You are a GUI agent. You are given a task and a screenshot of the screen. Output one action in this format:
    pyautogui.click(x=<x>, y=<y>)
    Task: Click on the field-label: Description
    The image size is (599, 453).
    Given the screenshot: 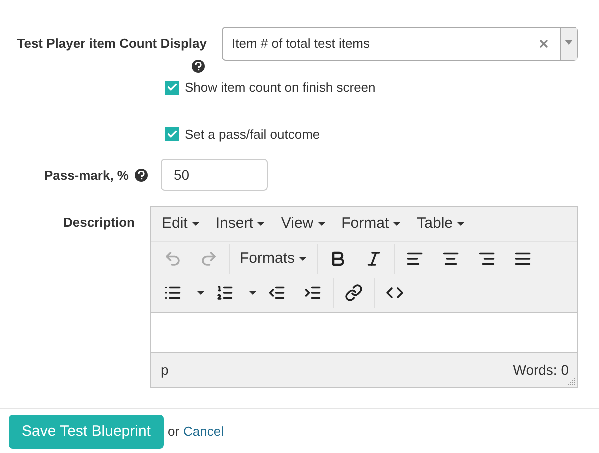 What is the action you would take?
    pyautogui.click(x=99, y=223)
    